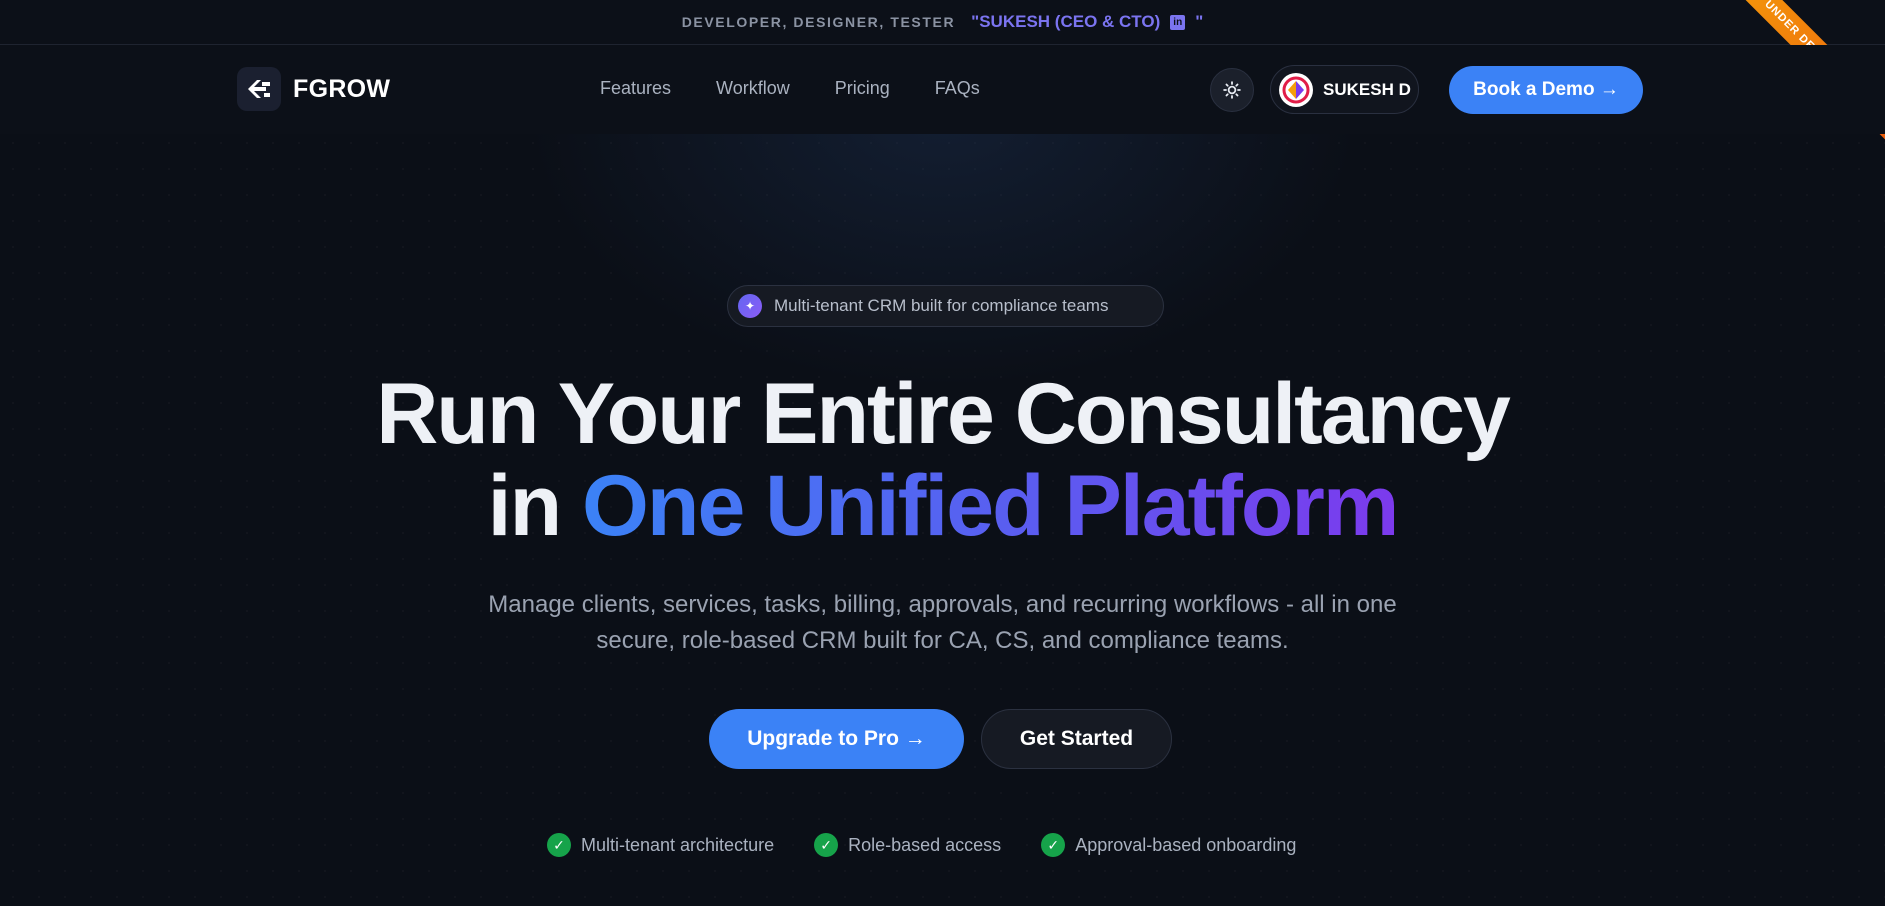  I want to click on author-name: "SUKESH (CEO & CTO), so click(1066, 21).